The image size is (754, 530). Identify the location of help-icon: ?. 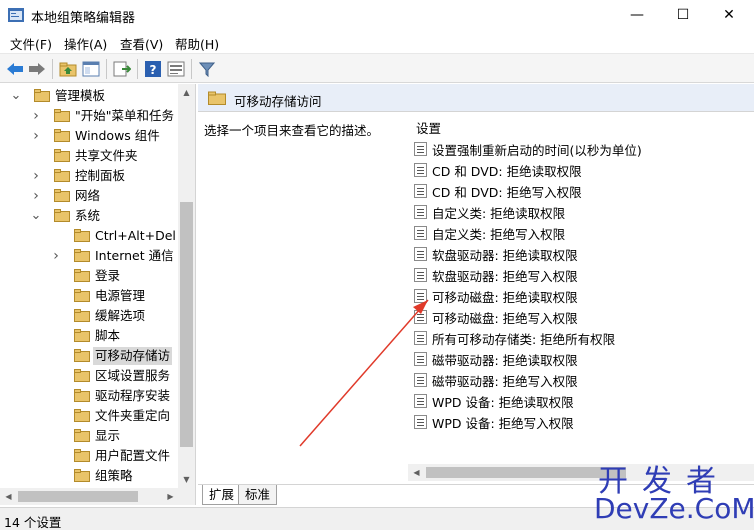
(153, 69).